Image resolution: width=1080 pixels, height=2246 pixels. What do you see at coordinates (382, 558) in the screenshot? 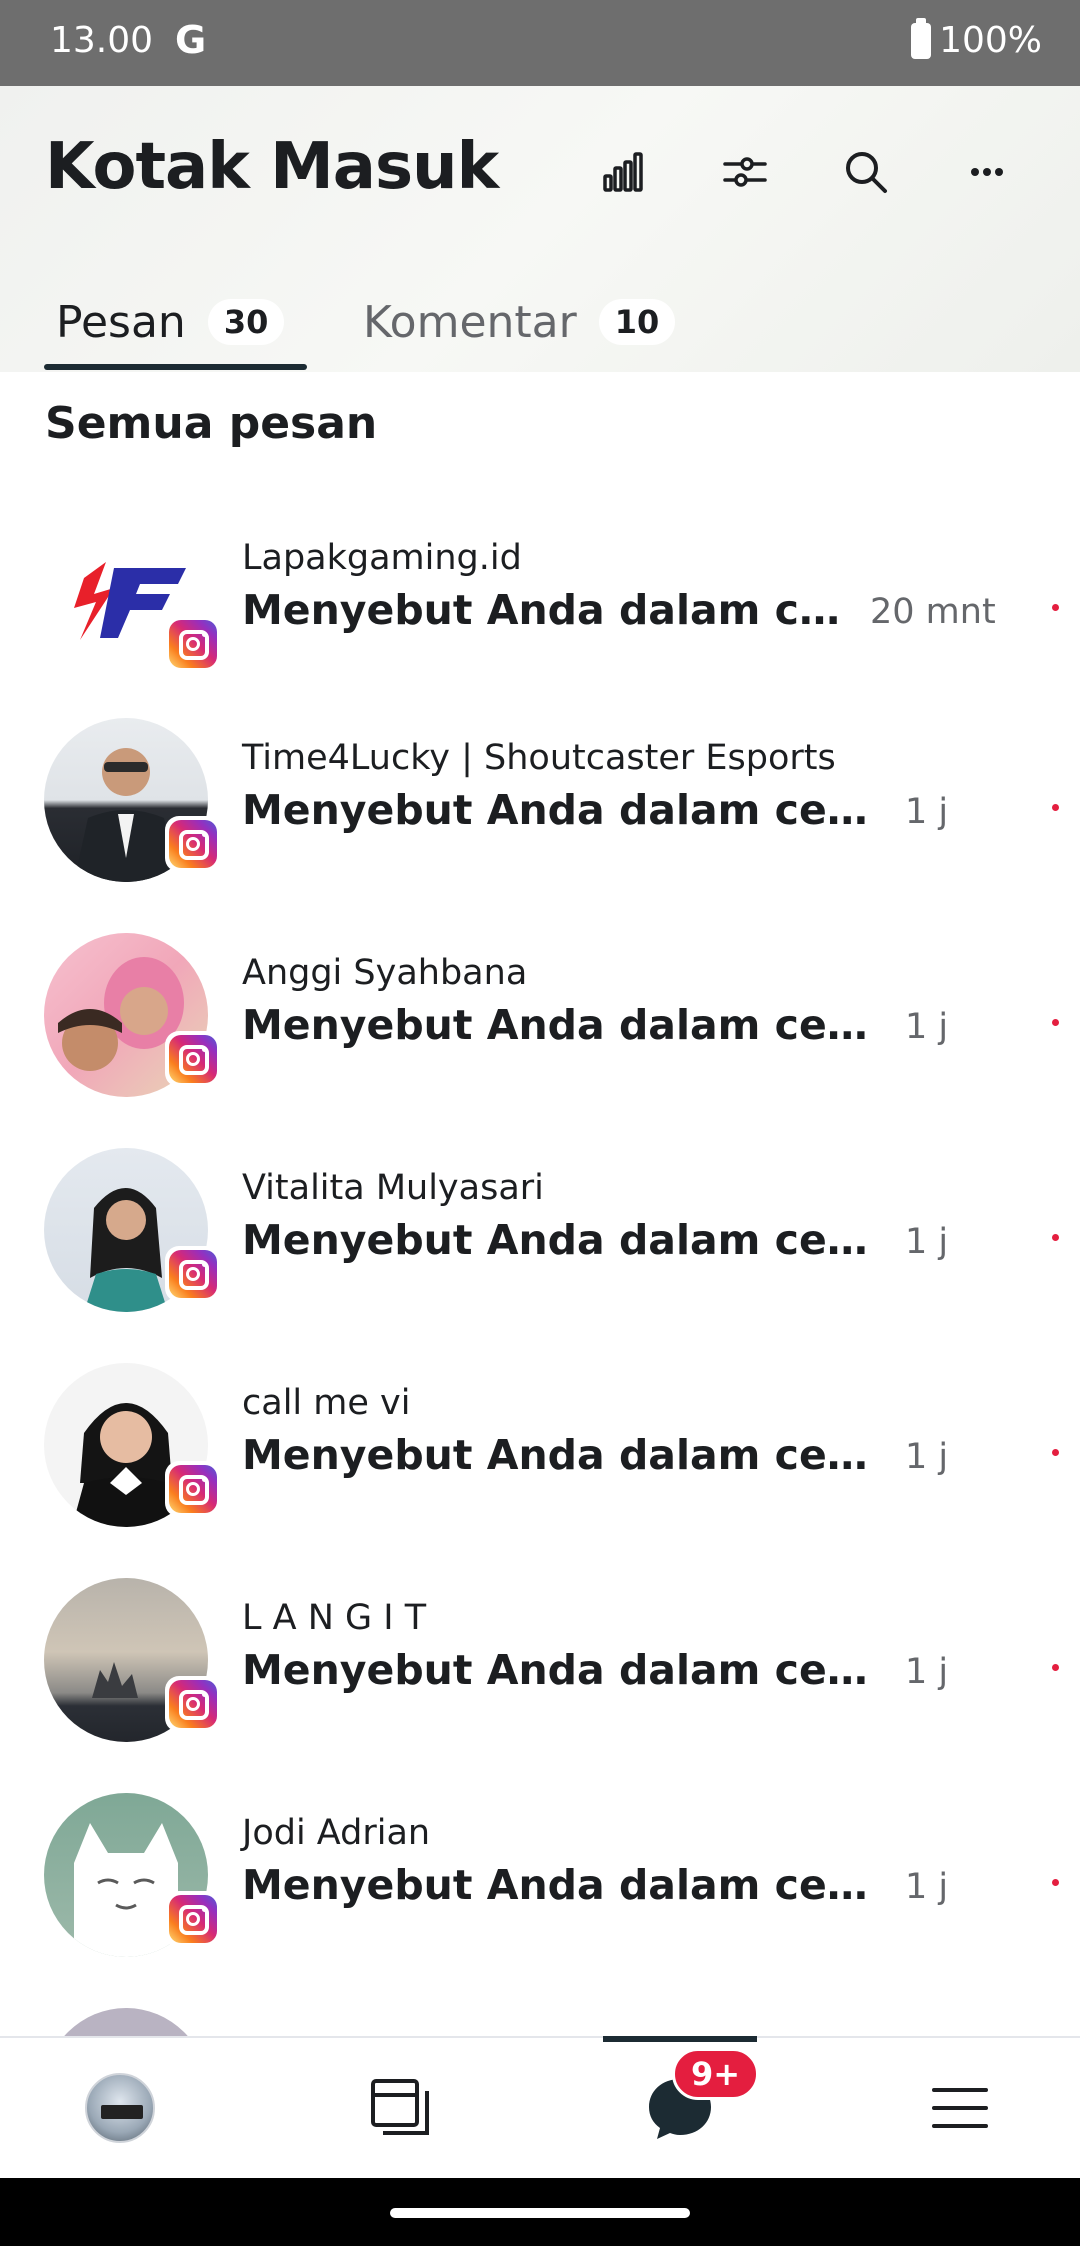
I see `sender-name: Lapakgaming.id` at bounding box center [382, 558].